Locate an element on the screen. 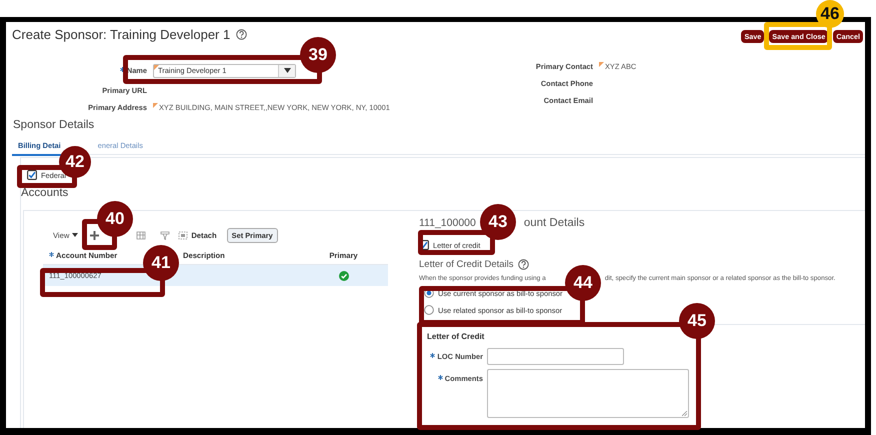 This screenshot has height=435, width=876. comments-field is located at coordinates (588, 393).